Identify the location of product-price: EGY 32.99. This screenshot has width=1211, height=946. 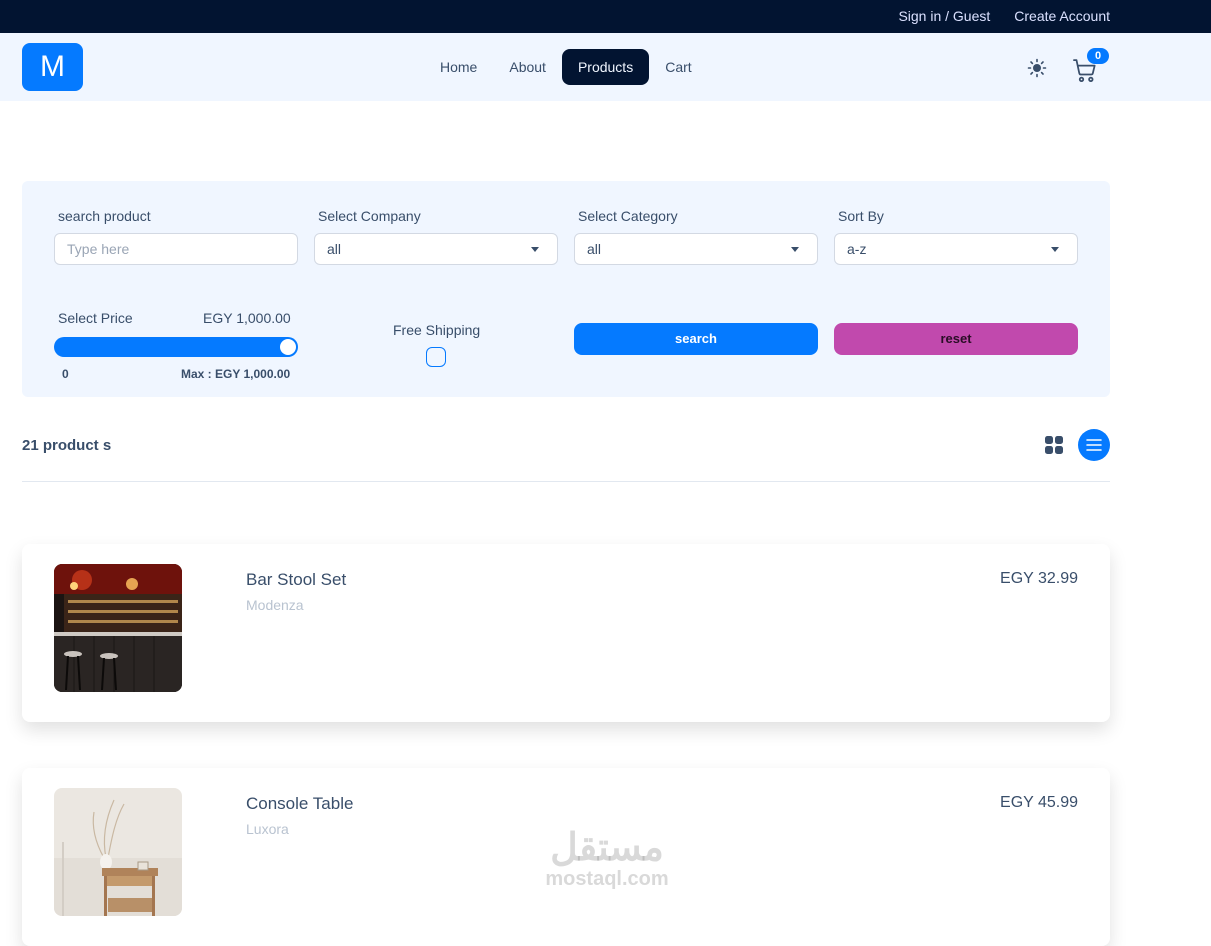
(1039, 578).